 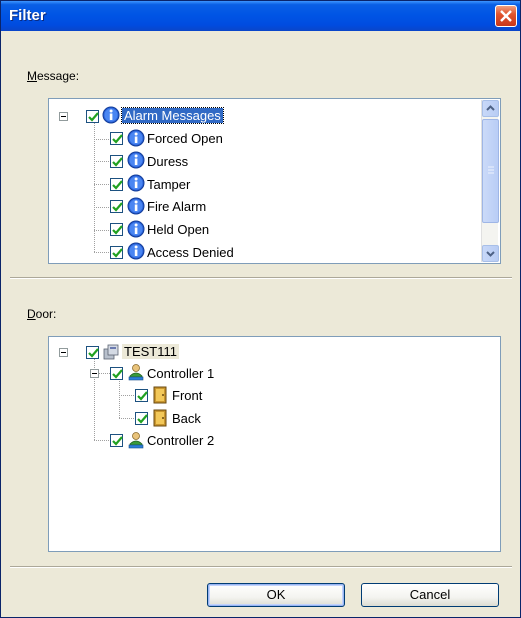 I want to click on door-label: Door:, so click(x=42, y=314).